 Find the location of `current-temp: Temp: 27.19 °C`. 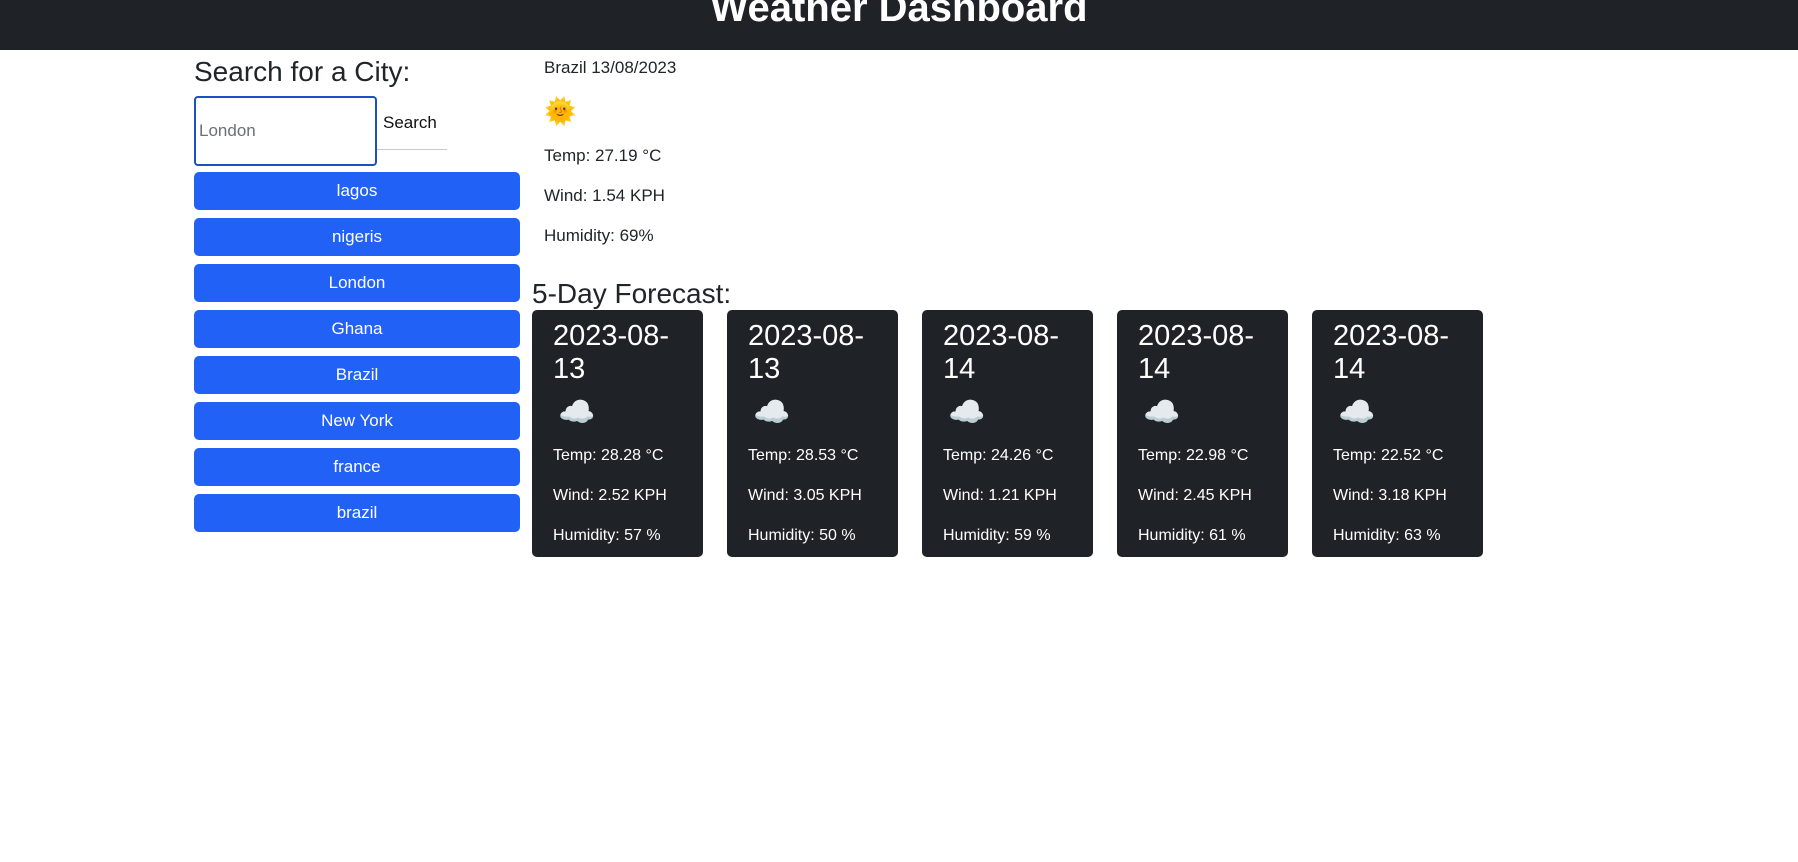

current-temp: Temp: 27.19 °C is located at coordinates (603, 155).